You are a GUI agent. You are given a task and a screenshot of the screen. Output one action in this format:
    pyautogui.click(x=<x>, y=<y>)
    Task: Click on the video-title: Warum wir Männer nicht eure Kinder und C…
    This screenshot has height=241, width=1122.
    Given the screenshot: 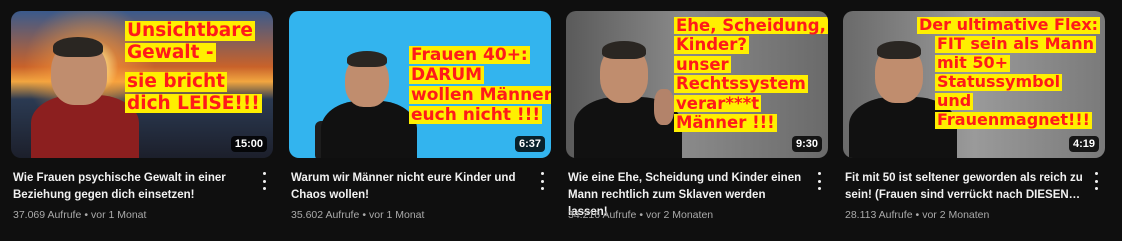 What is the action you would take?
    pyautogui.click(x=410, y=187)
    